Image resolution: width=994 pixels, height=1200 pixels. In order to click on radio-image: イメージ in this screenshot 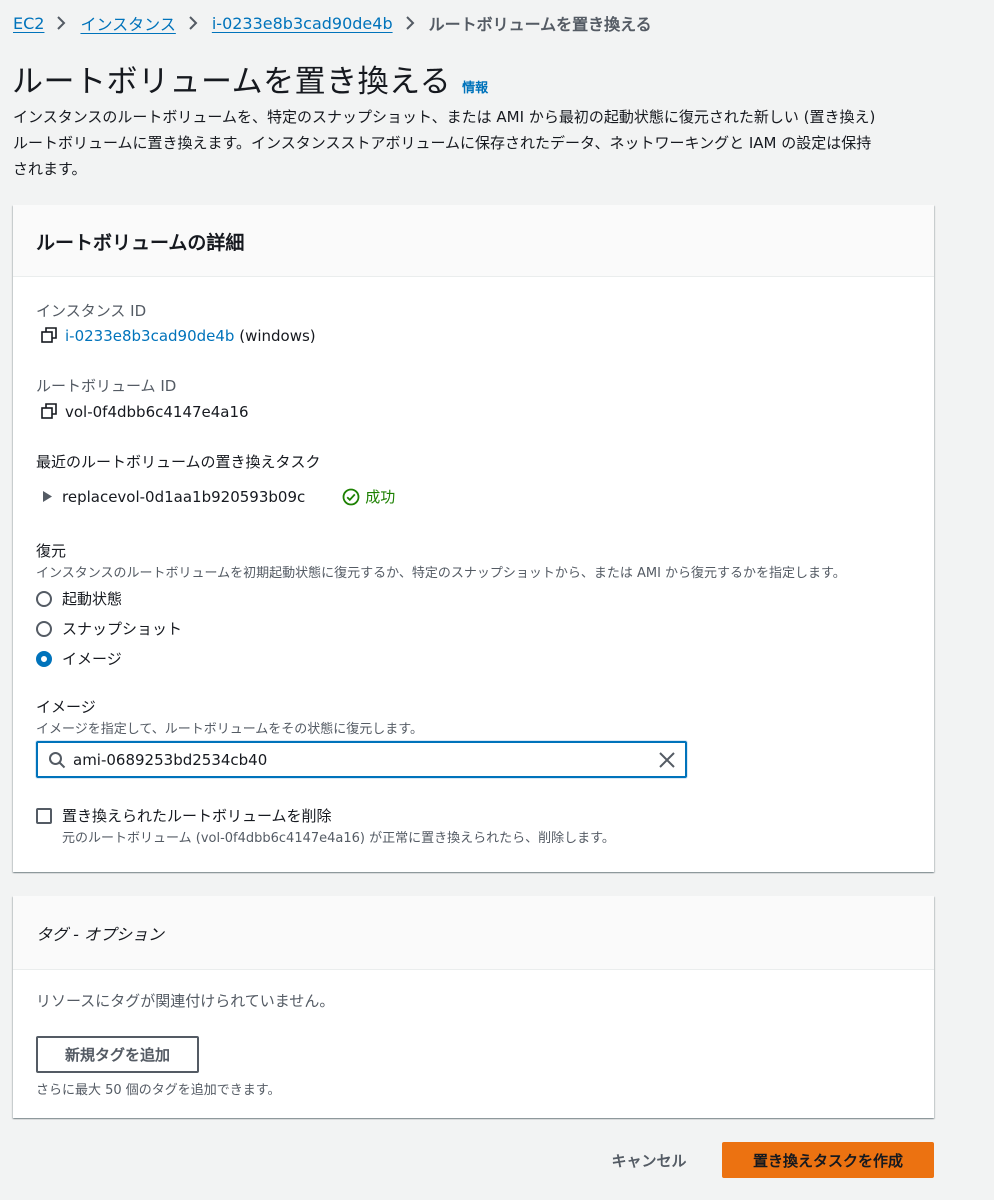, I will do `click(79, 658)`.